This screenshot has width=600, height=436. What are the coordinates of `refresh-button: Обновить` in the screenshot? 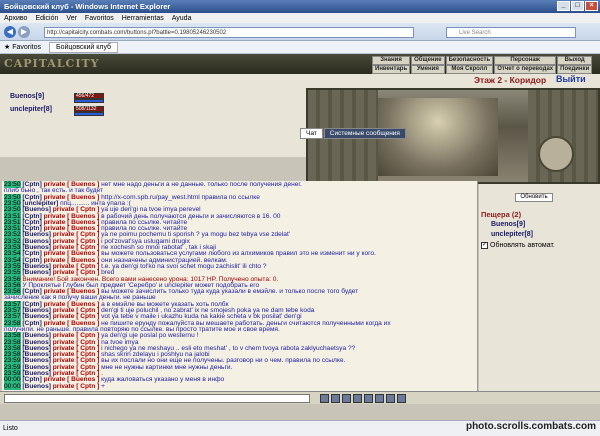 It's located at (534, 197).